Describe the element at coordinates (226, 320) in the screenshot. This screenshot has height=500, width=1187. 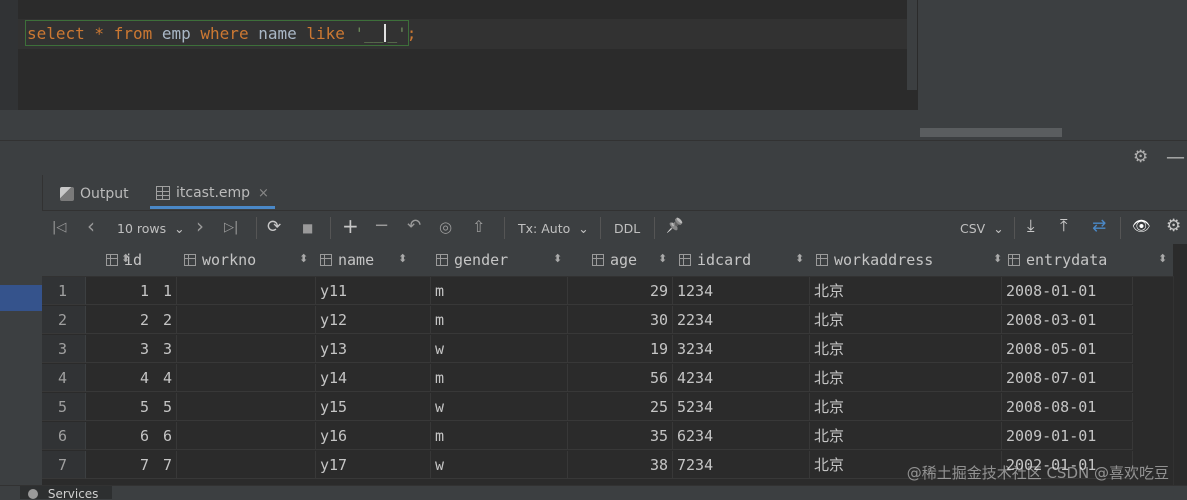
I see `cell-workno: 2` at that location.